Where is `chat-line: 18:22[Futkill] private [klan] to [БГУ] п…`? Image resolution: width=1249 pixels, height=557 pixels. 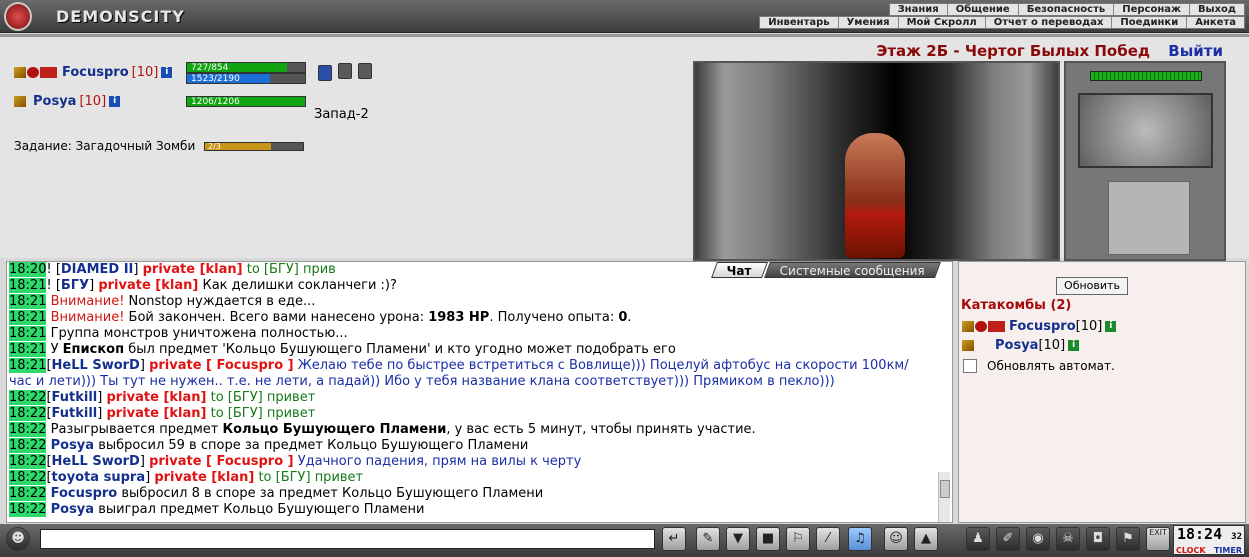 chat-line: 18:22[Futkill] private [klan] to [БГУ] п… is located at coordinates (473, 414).